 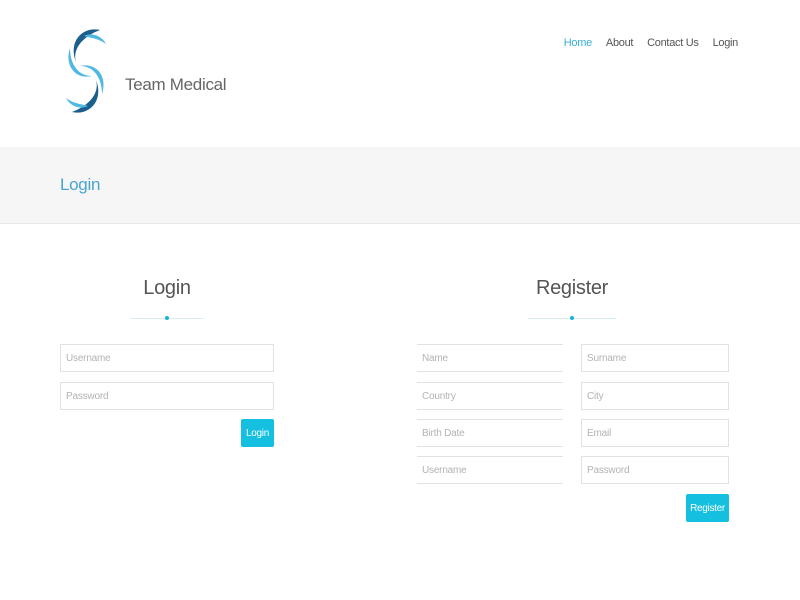 What do you see at coordinates (490, 433) in the screenshot?
I see `register-birthdate-input` at bounding box center [490, 433].